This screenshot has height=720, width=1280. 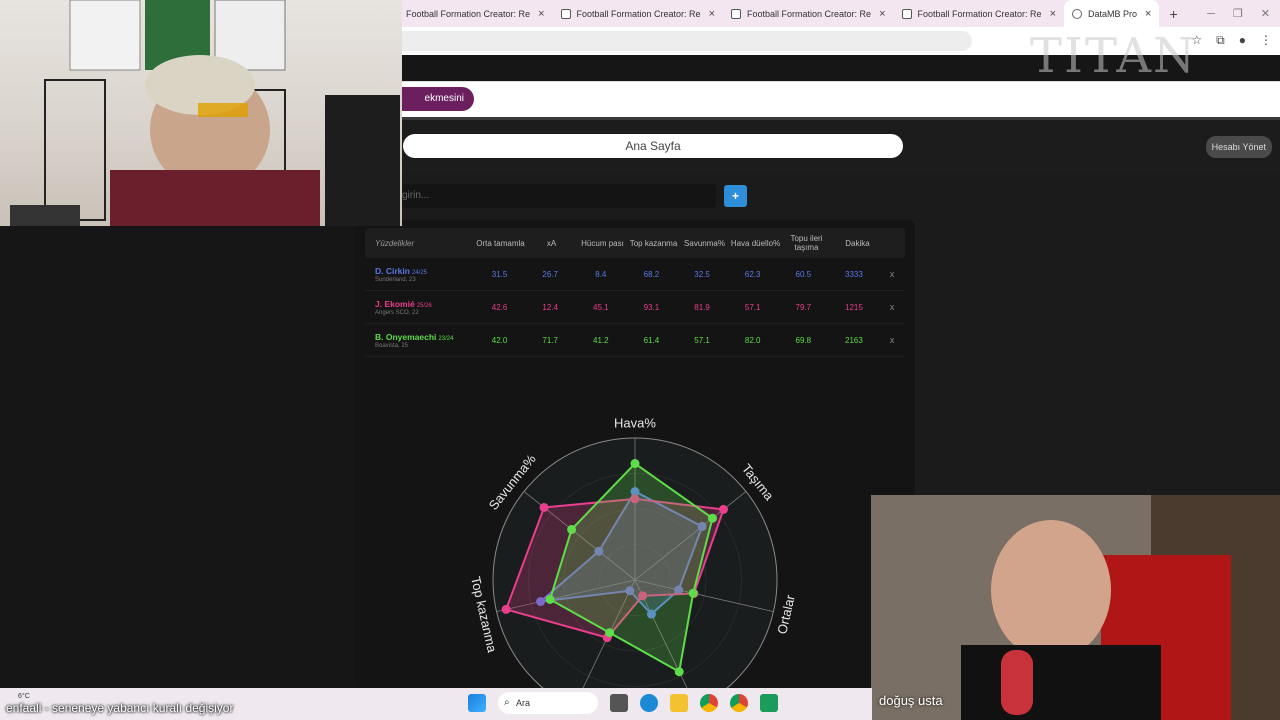 I want to click on stat-value: 1215, so click(x=854, y=307).